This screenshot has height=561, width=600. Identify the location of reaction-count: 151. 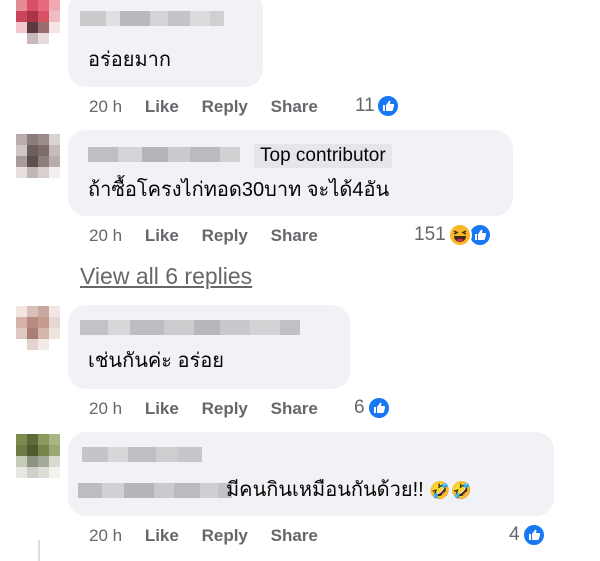
(430, 234).